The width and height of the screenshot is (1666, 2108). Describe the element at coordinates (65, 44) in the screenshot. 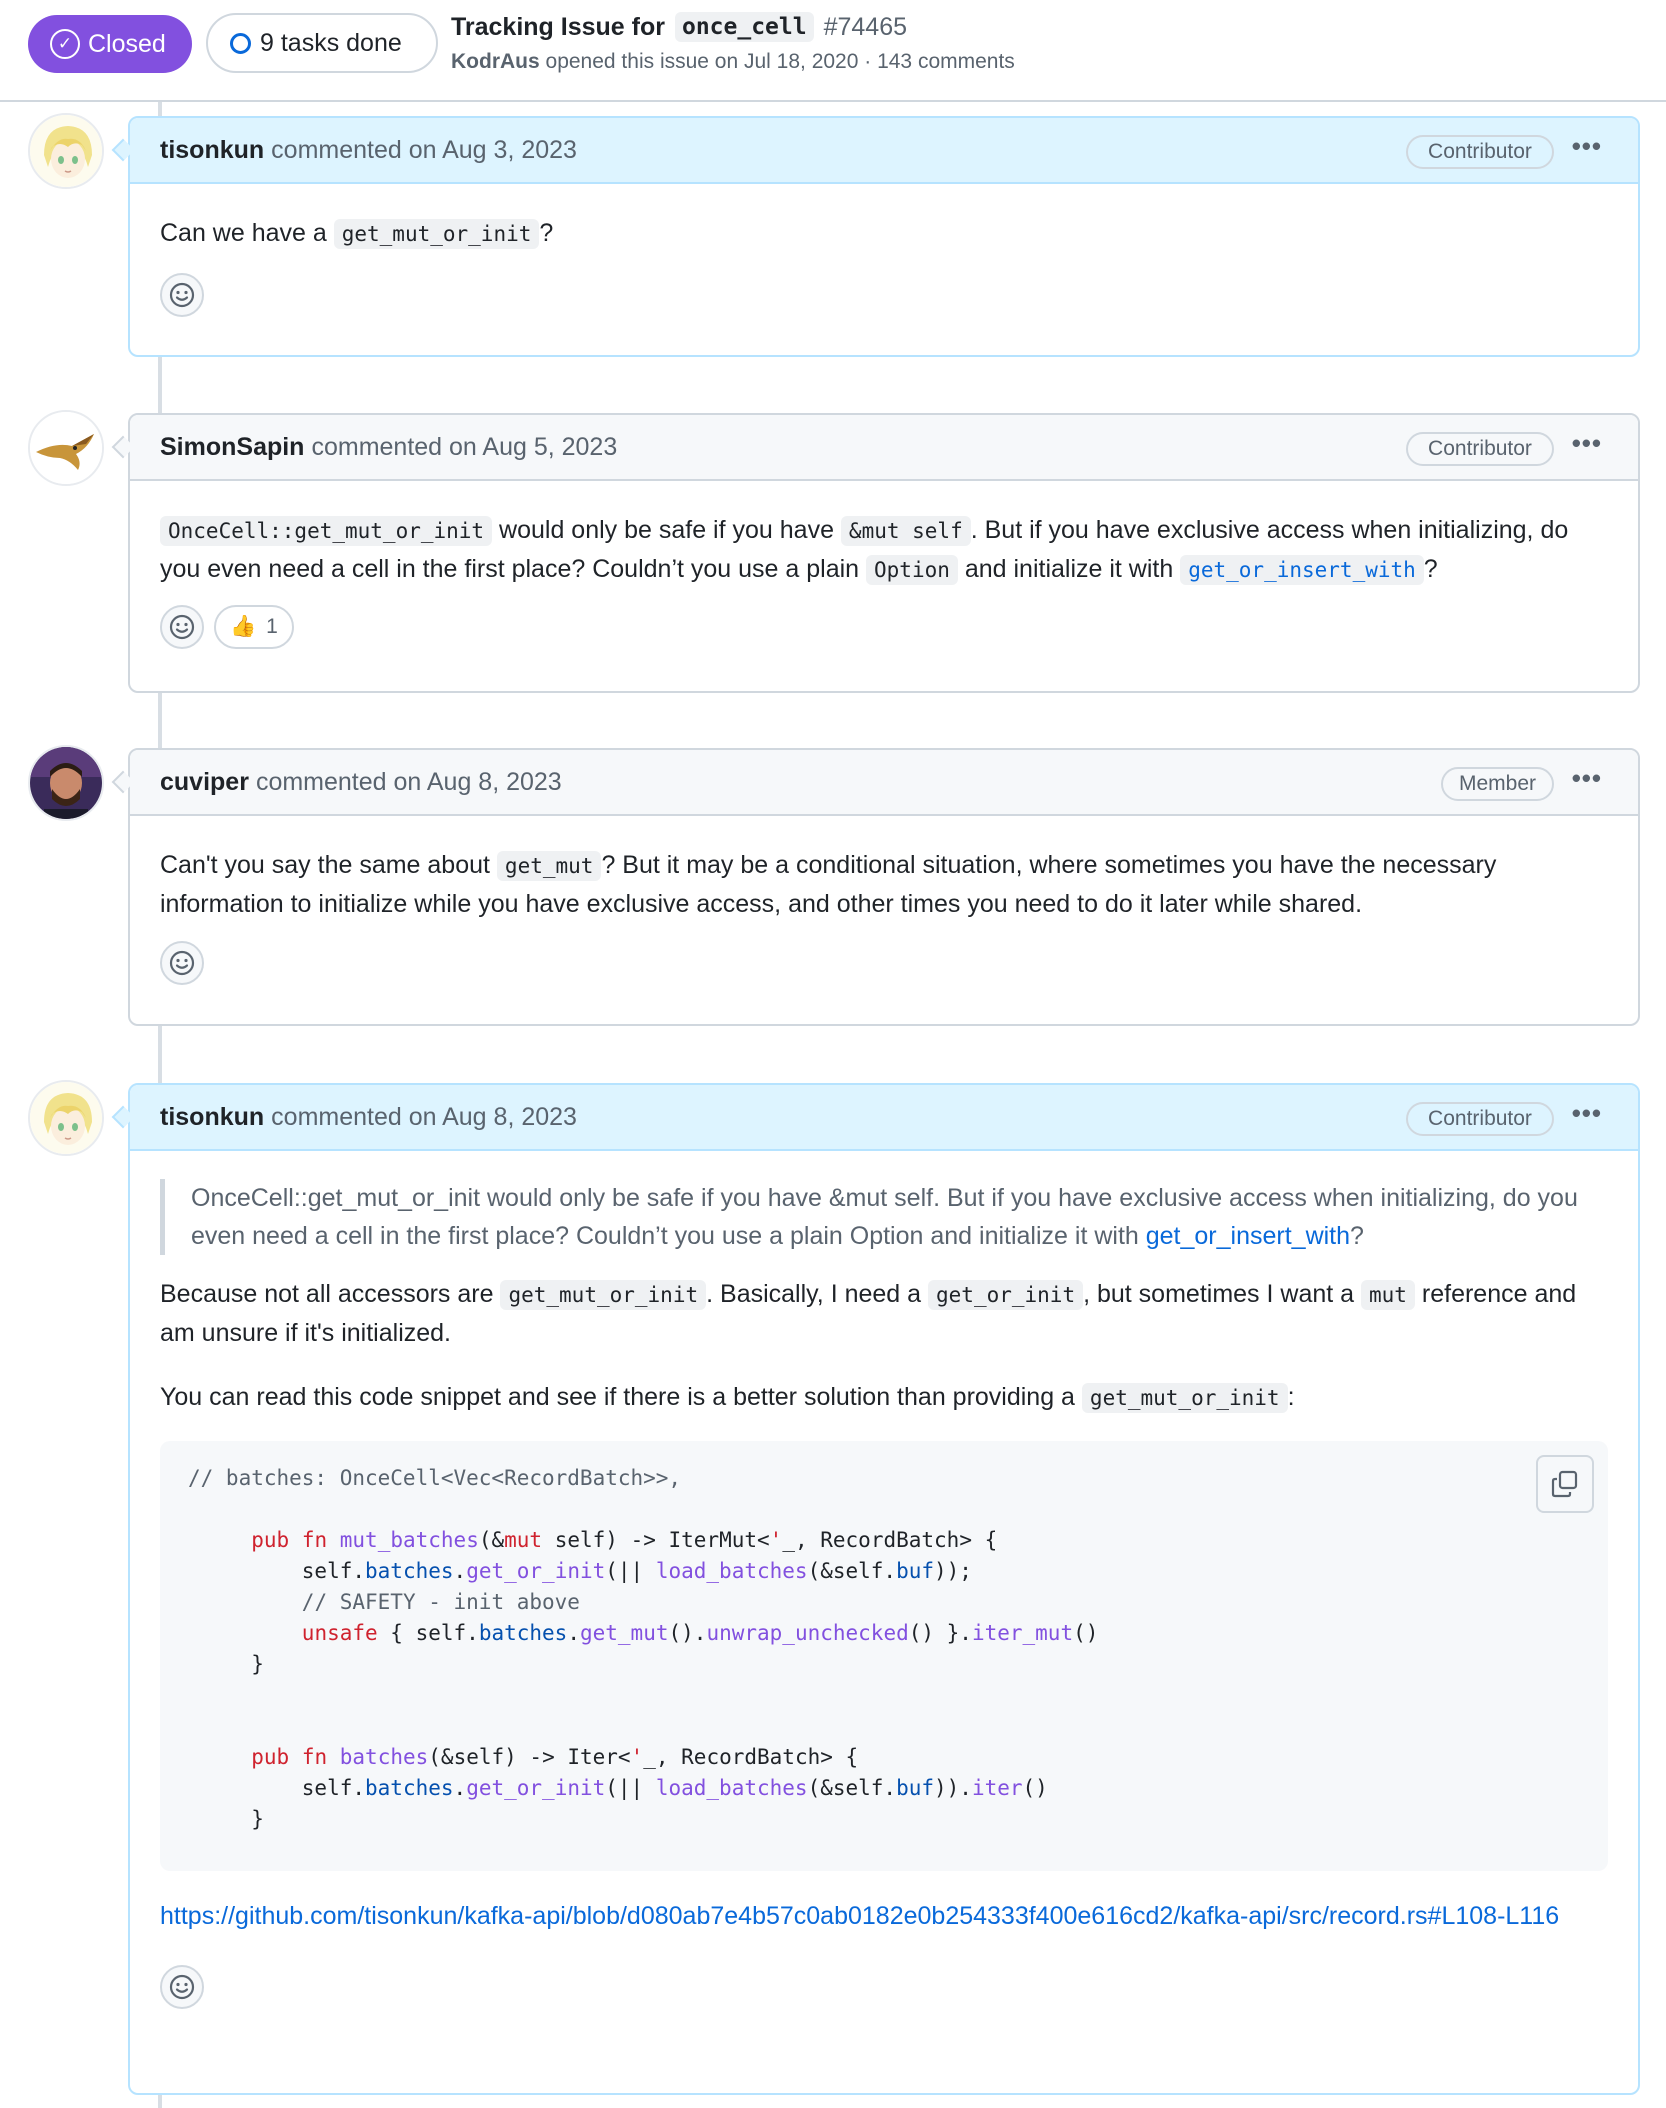

I see `check-circle-icon: ✓` at that location.